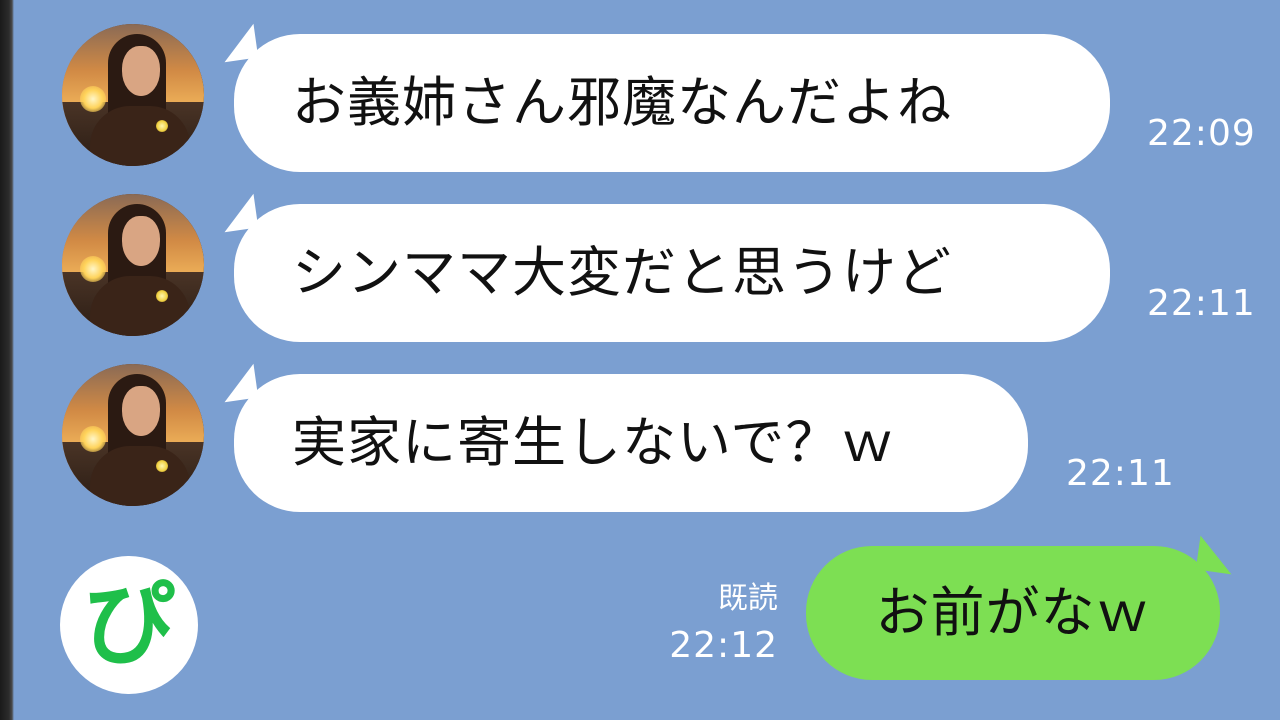 The height and width of the screenshot is (720, 1280). What do you see at coordinates (709, 624) in the screenshot?
I see `read-receipt: 既読 22:12` at bounding box center [709, 624].